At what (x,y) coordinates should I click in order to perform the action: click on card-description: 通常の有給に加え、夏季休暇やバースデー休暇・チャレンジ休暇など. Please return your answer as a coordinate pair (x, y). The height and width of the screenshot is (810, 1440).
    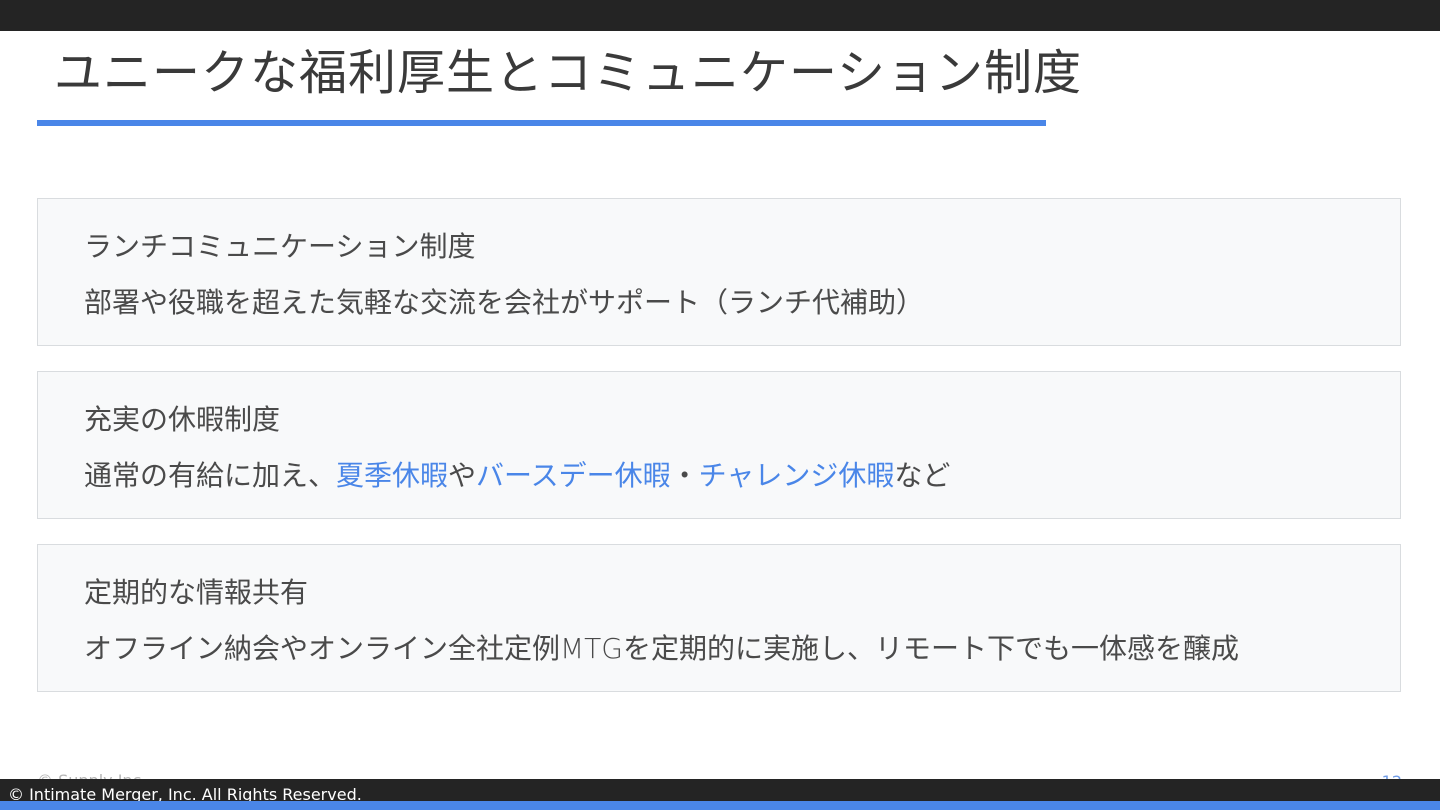
    Looking at the image, I should click on (517, 474).